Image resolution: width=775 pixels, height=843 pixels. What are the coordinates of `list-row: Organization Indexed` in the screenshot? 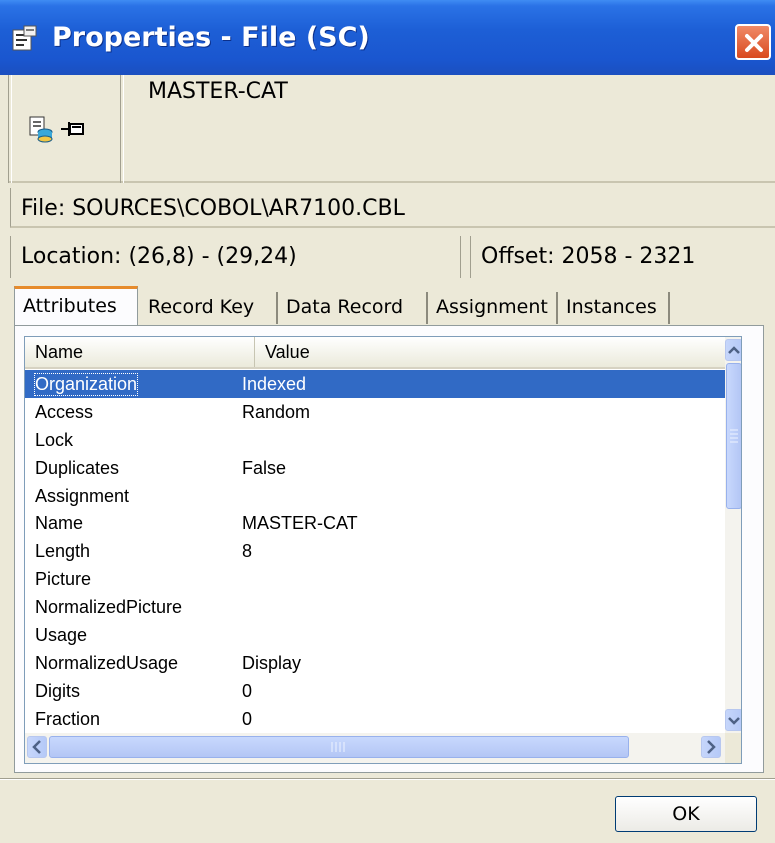 It's located at (375, 384).